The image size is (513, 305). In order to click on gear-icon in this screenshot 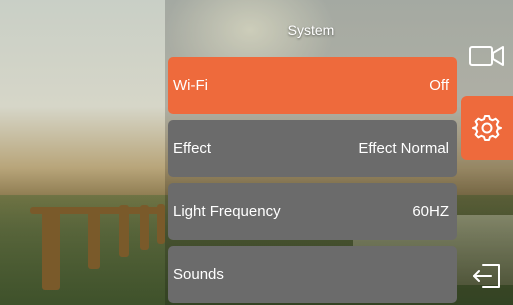, I will do `click(487, 128)`.